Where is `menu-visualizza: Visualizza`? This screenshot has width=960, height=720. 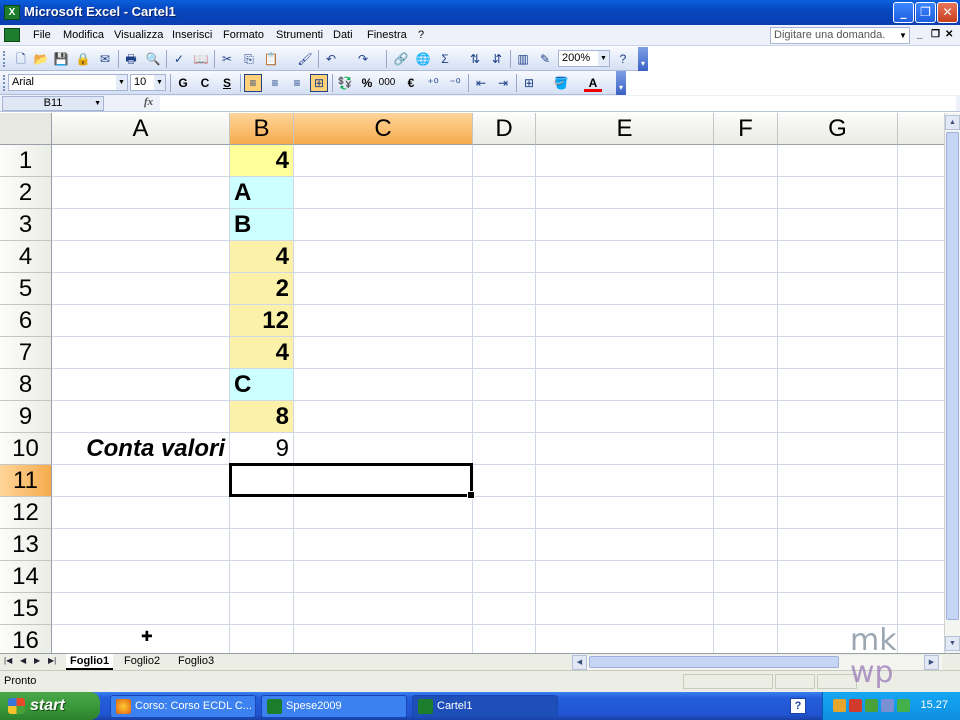
menu-visualizza: Visualizza is located at coordinates (138, 35).